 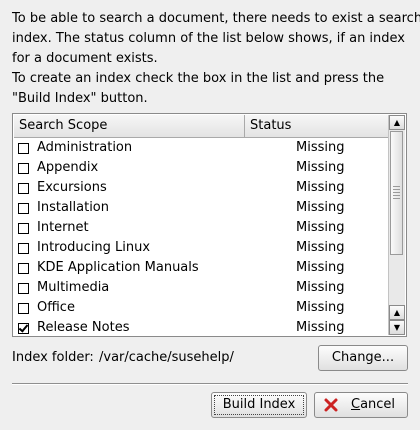 I want to click on arrow-down-icon: ▼, so click(x=397, y=327).